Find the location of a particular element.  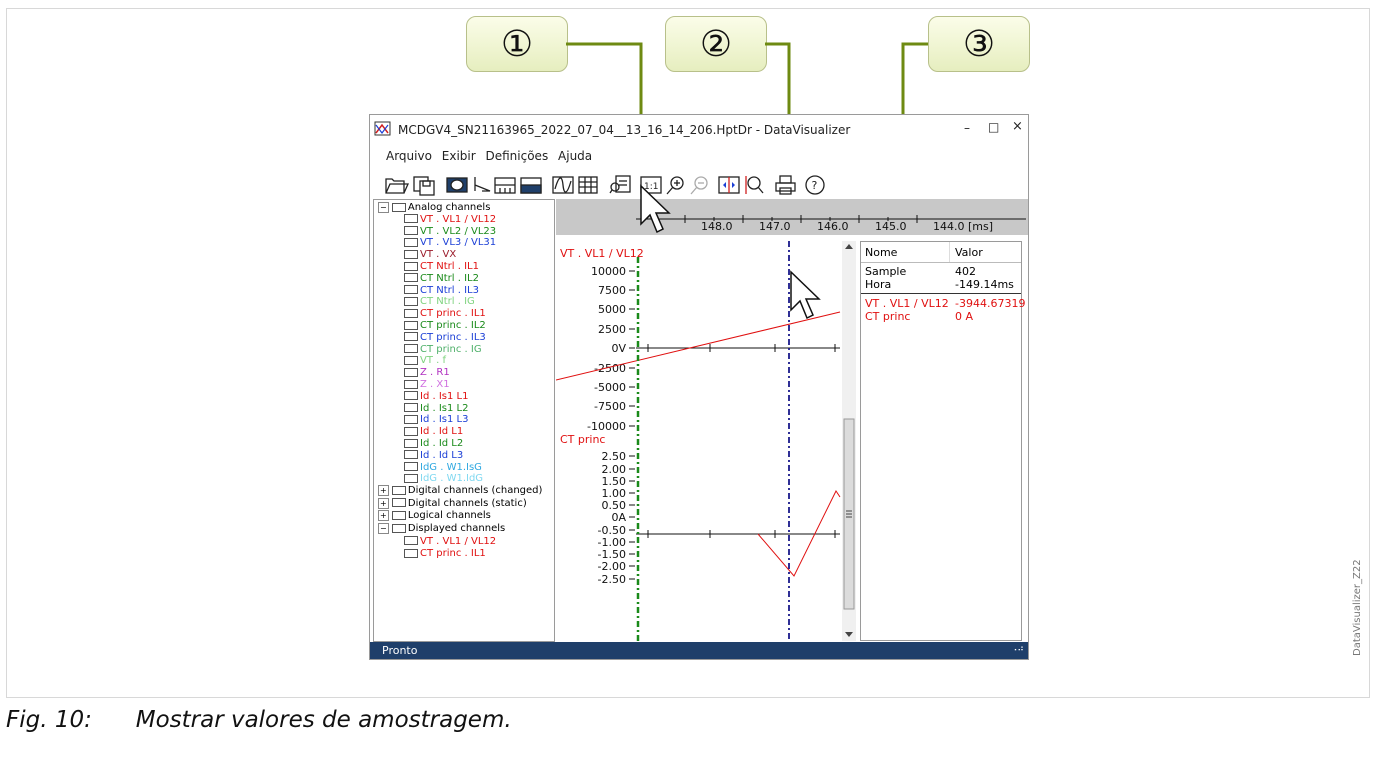

tree-item-analog-3: VT . VX is located at coordinates (430, 255).